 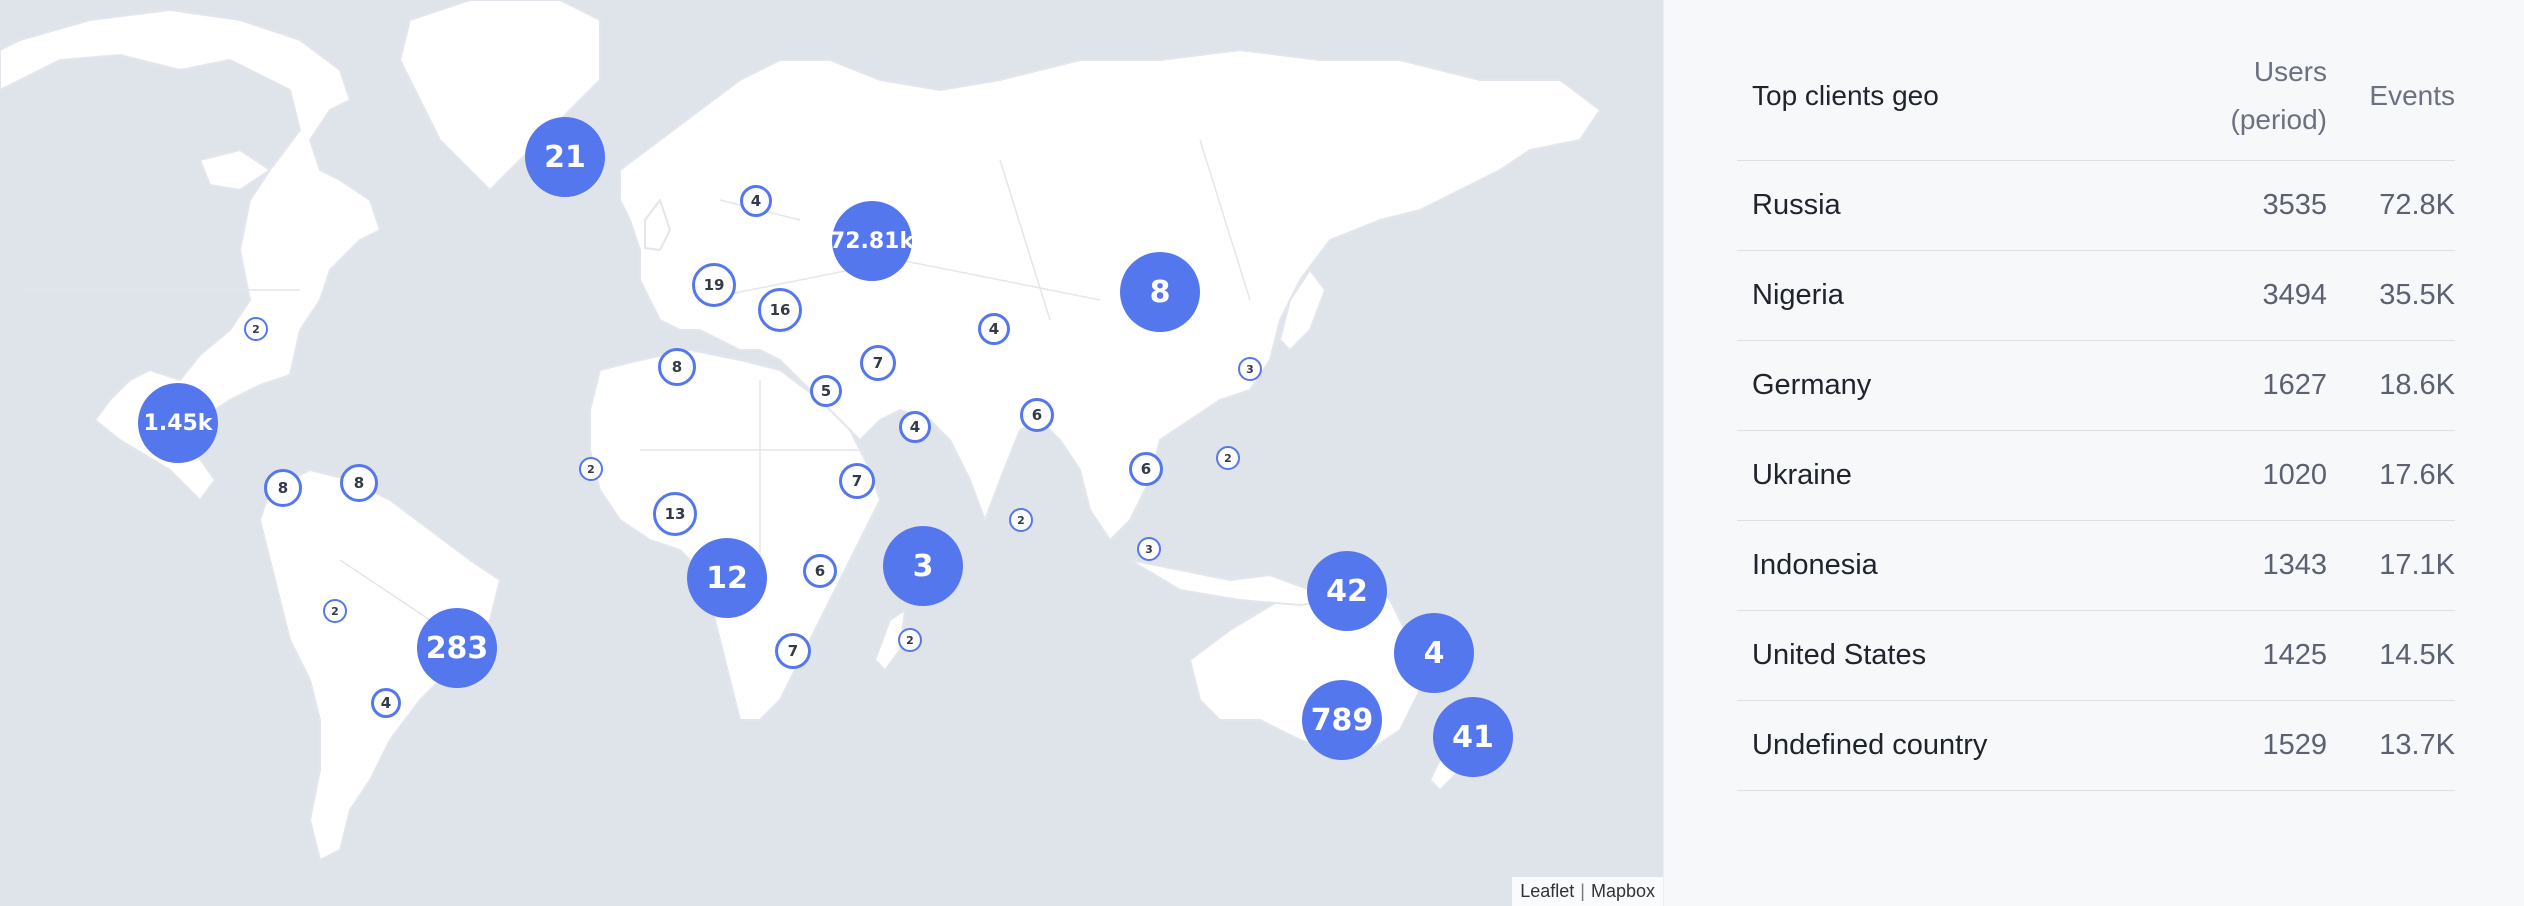 I want to click on table-header-row: Top clients geo Users (period) Events, so click(x=2096, y=100).